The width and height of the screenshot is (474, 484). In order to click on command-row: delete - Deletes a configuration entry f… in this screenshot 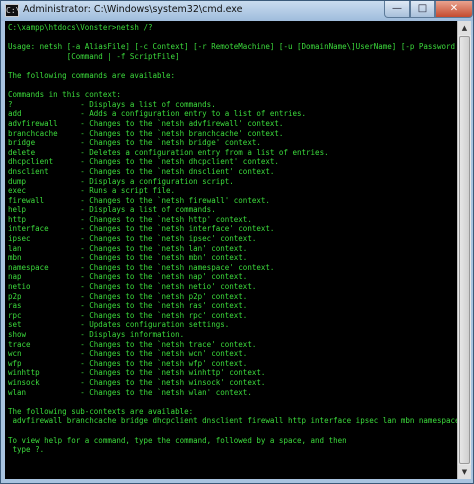, I will do `click(168, 152)`.